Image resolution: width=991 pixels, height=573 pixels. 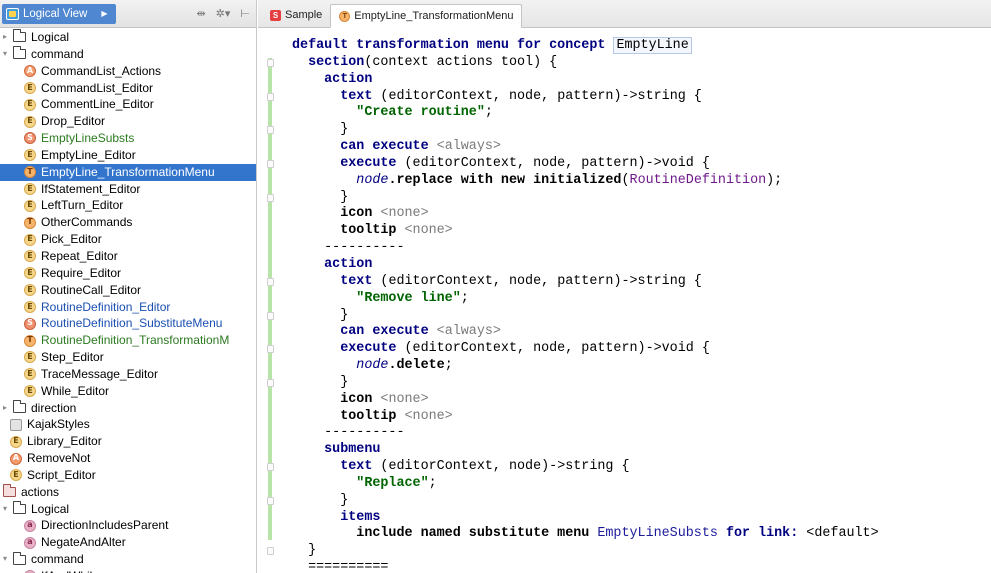 What do you see at coordinates (99, 373) in the screenshot?
I see `tree-item-label: TraceMessage_Editor` at bounding box center [99, 373].